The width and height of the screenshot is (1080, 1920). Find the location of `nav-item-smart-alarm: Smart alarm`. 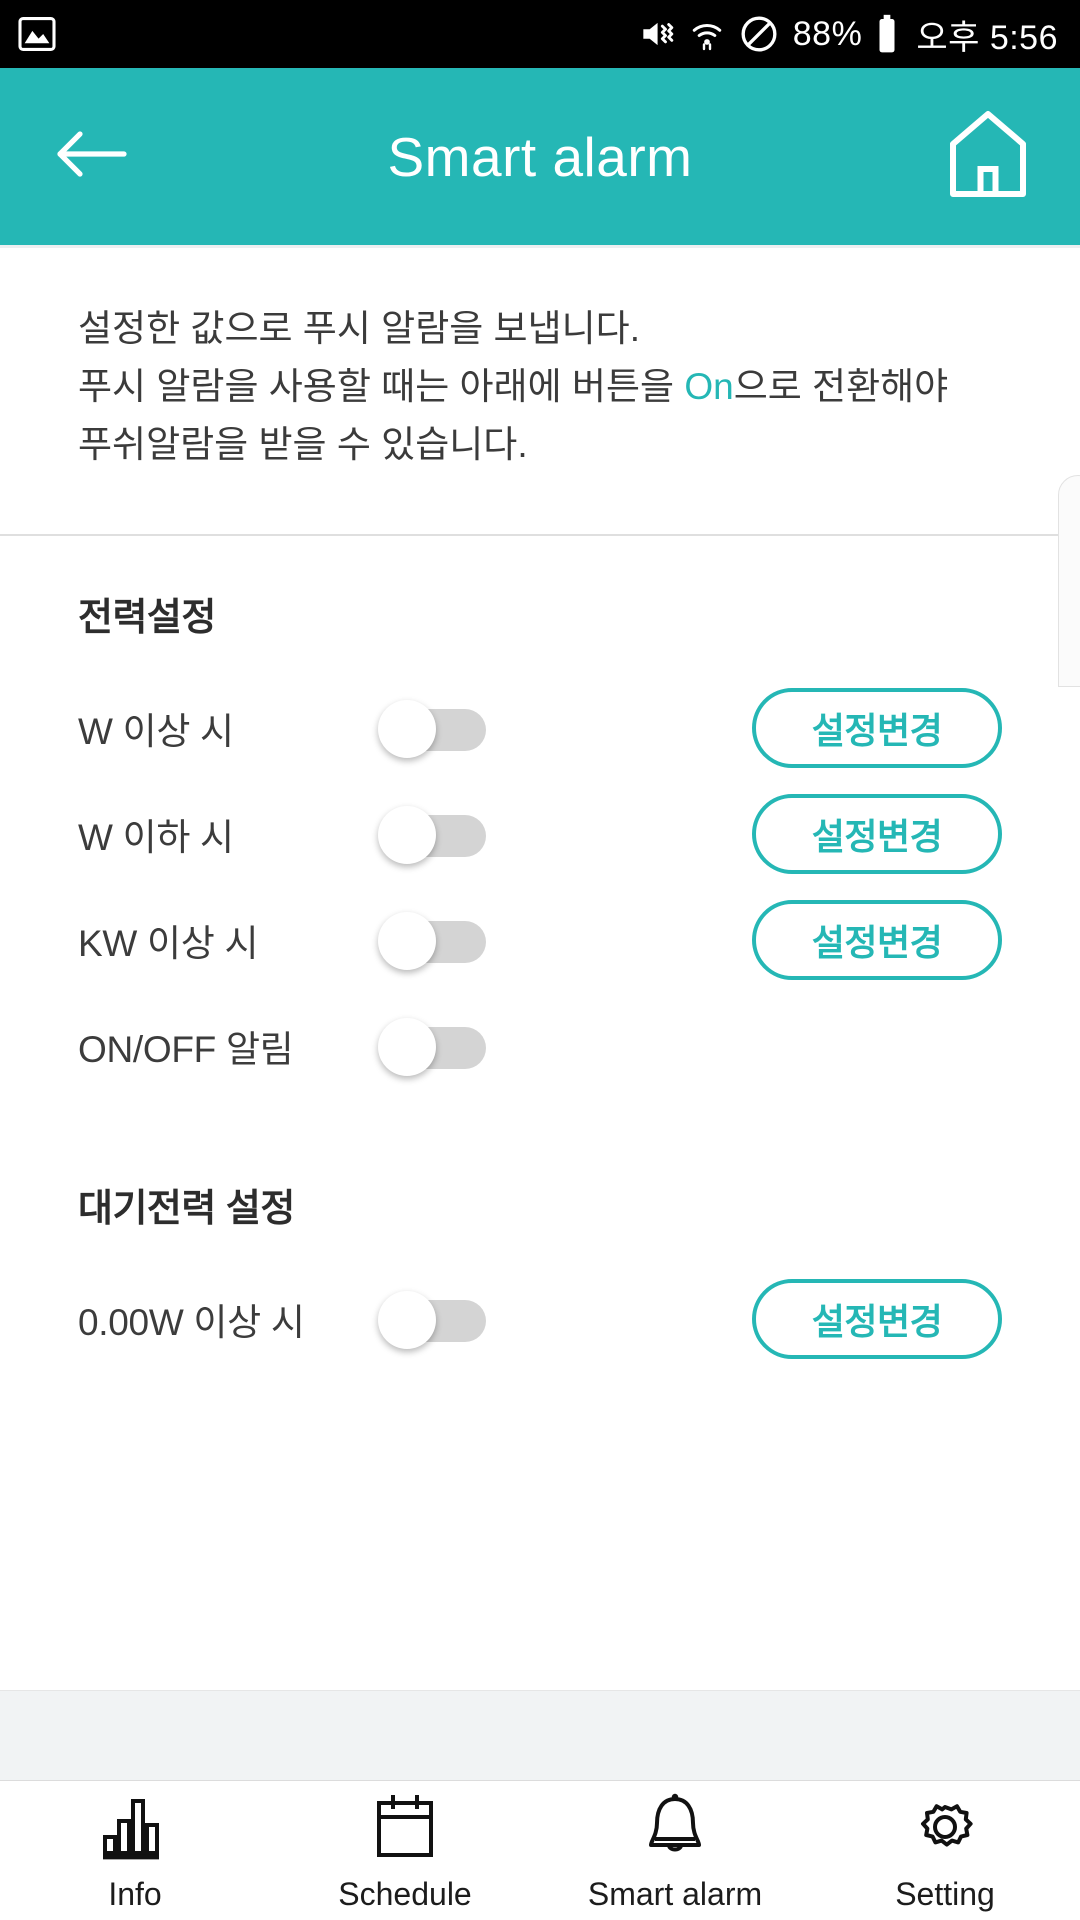

nav-item-smart-alarm: Smart alarm is located at coordinates (675, 1851).